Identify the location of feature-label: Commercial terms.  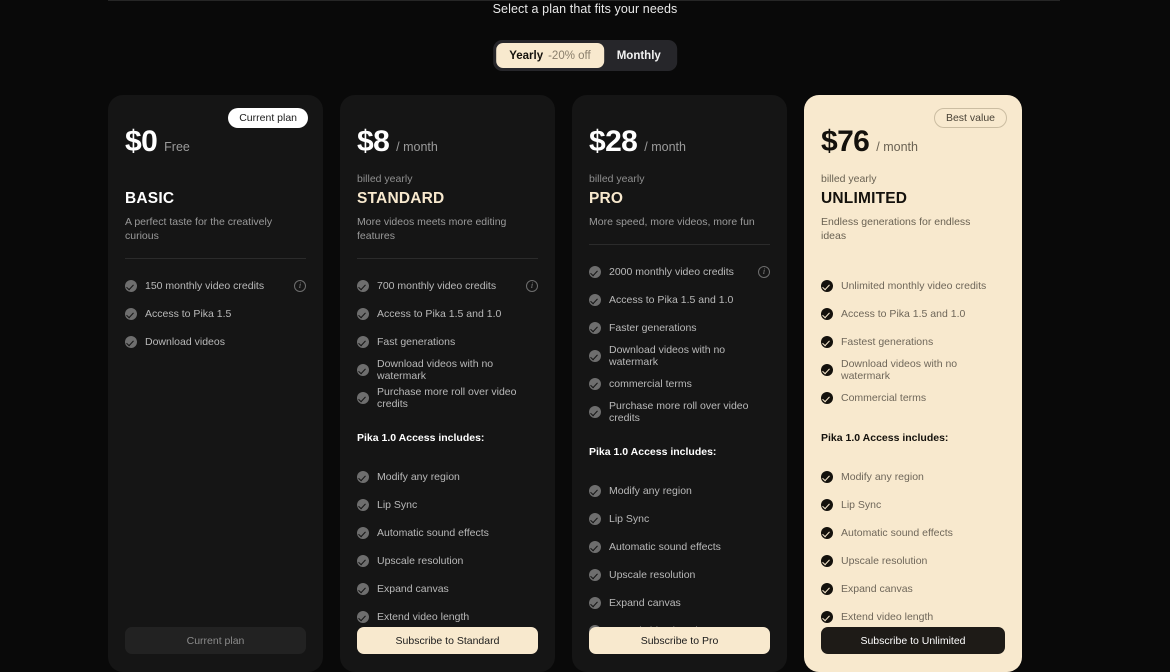
(884, 398).